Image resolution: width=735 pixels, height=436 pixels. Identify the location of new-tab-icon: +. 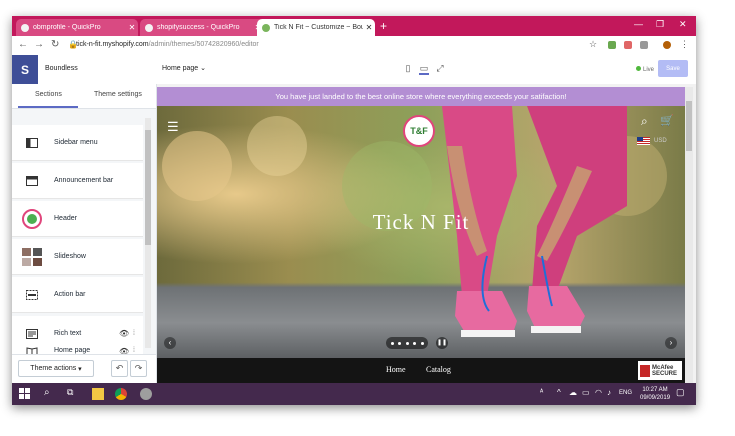
(383, 26).